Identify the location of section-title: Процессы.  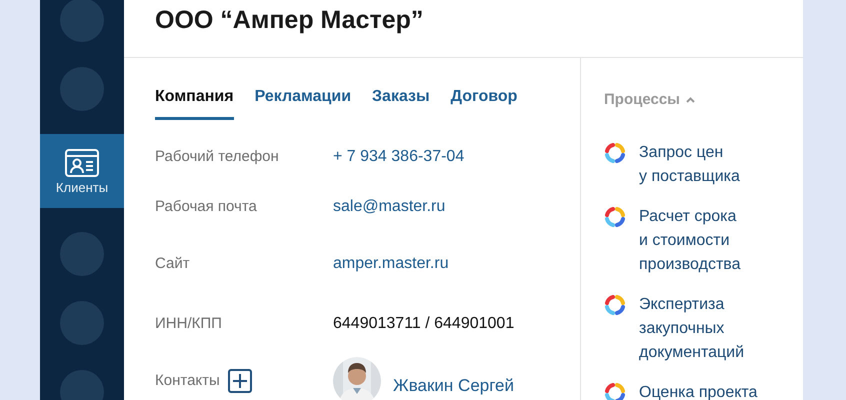
(642, 100).